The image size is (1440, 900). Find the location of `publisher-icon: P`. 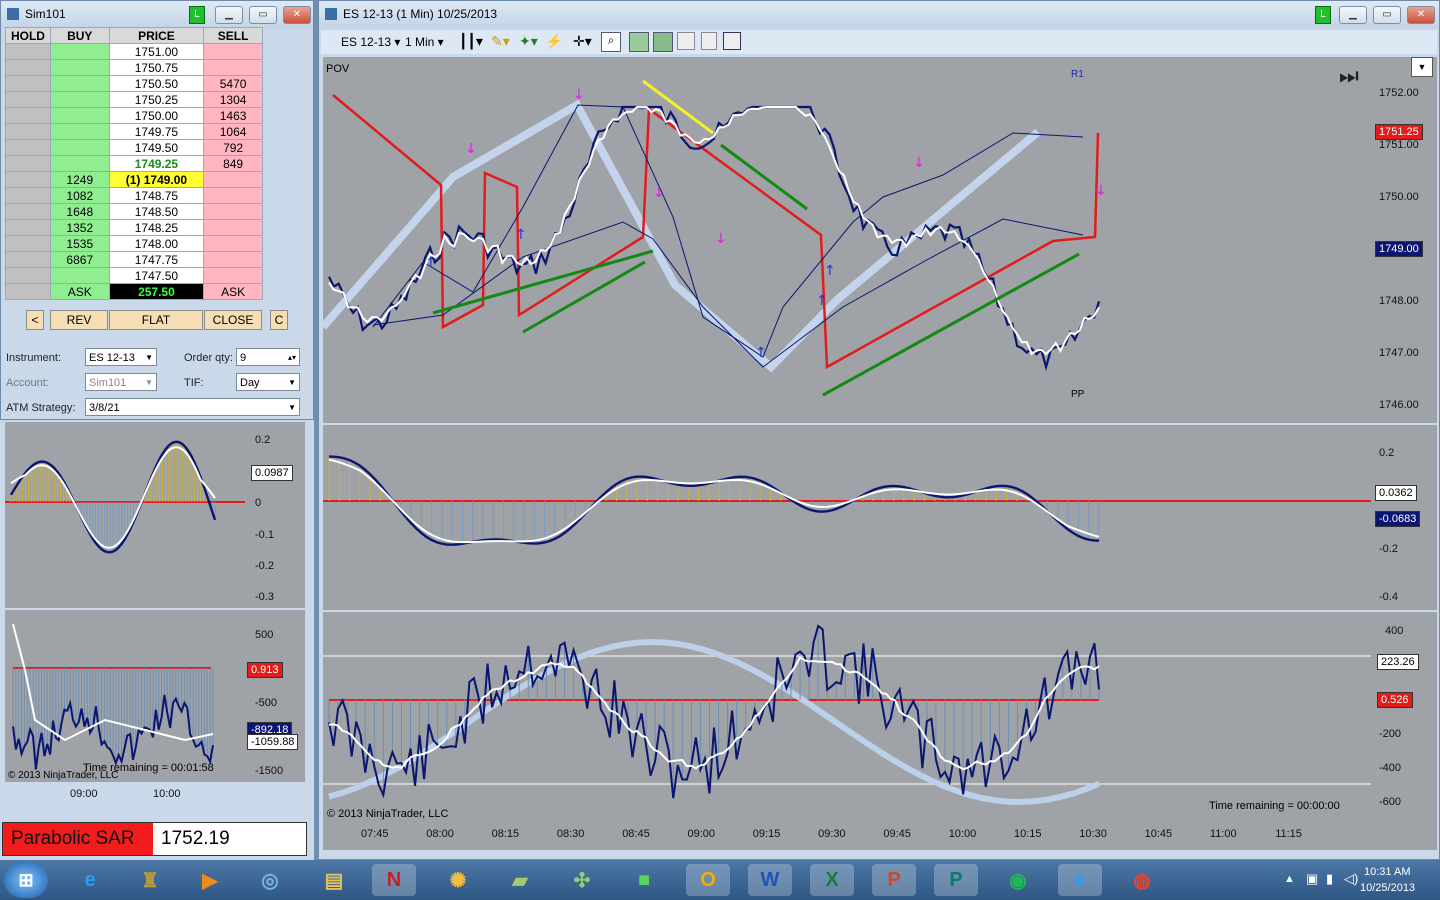

publisher-icon: P is located at coordinates (956, 880).